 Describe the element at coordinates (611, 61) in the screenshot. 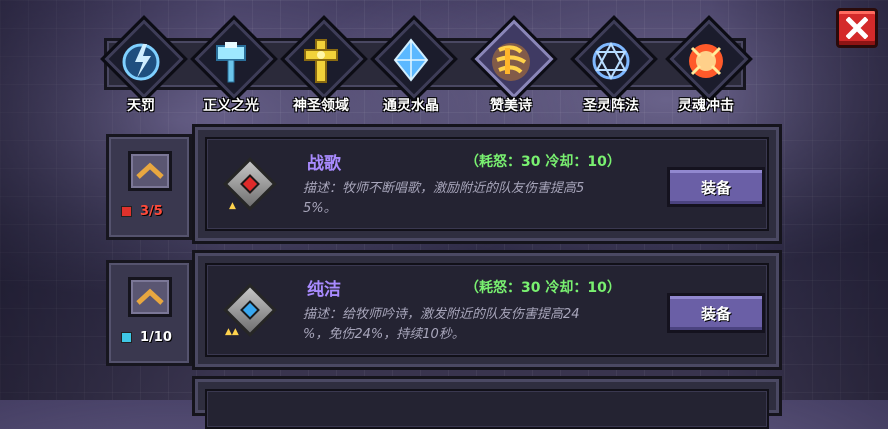

I see `magic-circle-icon` at that location.